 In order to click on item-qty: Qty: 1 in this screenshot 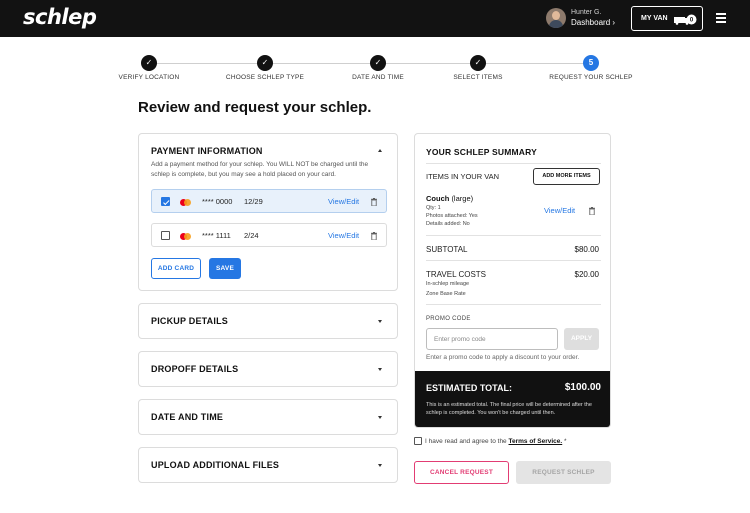, I will do `click(433, 208)`.